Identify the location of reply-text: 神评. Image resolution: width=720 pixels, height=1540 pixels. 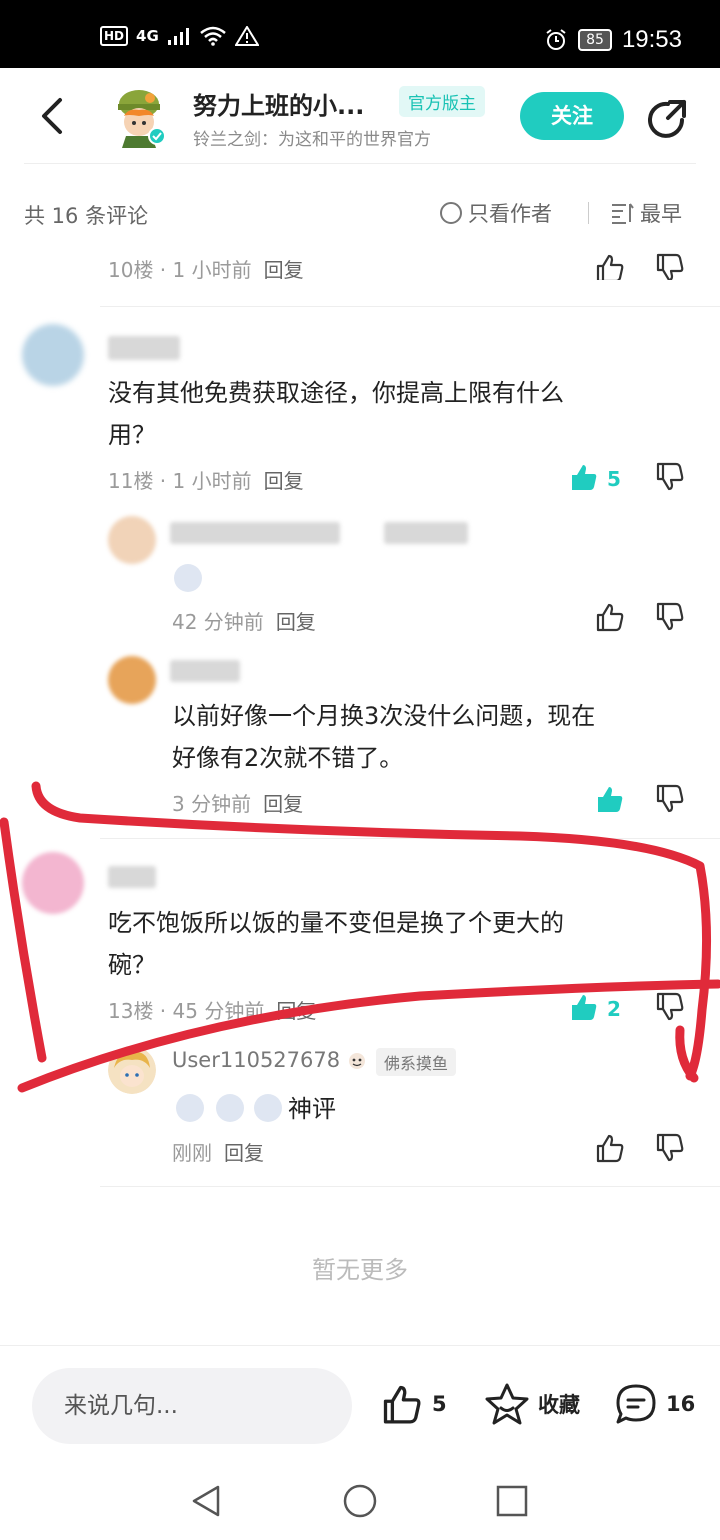
(312, 1109).